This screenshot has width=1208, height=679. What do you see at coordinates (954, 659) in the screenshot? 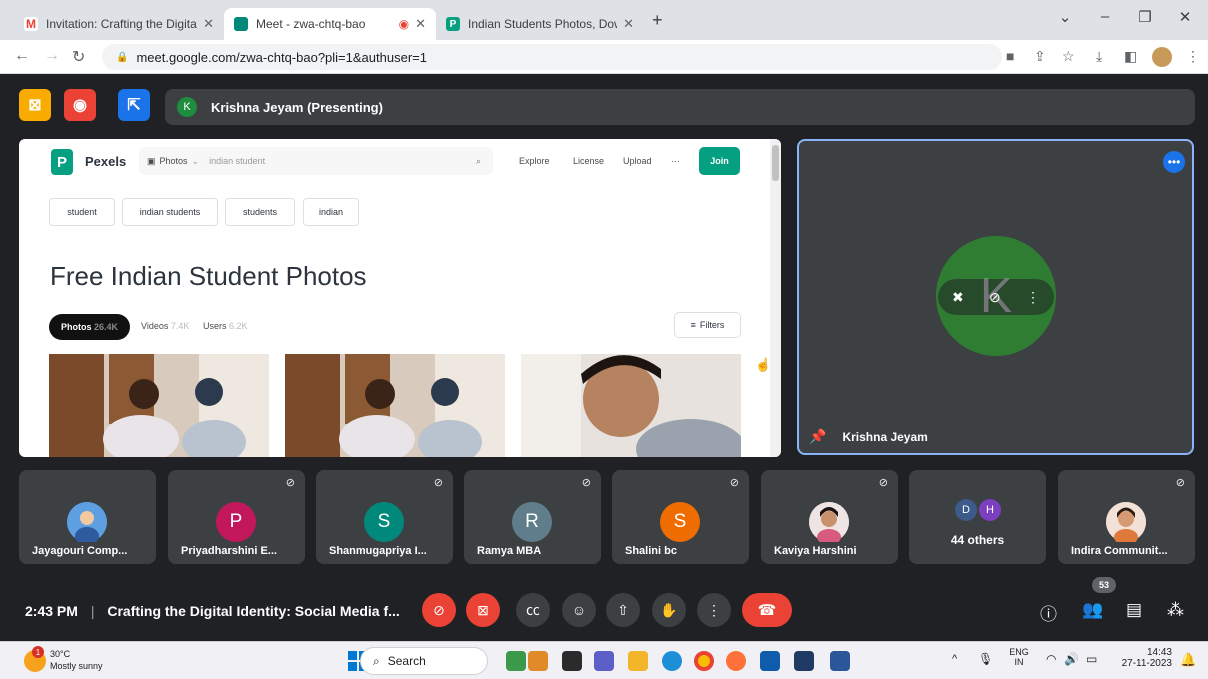
I see `chevron-up-icon: ^` at bounding box center [954, 659].